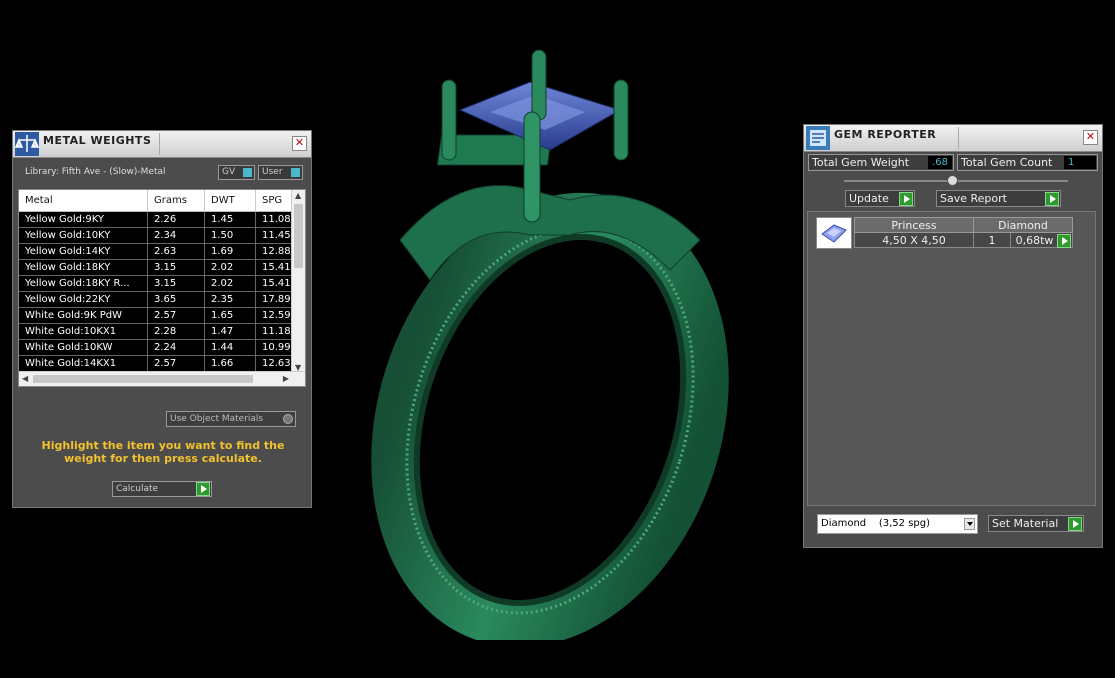  I want to click on metal-name: White Gold:10KW, so click(83, 347).